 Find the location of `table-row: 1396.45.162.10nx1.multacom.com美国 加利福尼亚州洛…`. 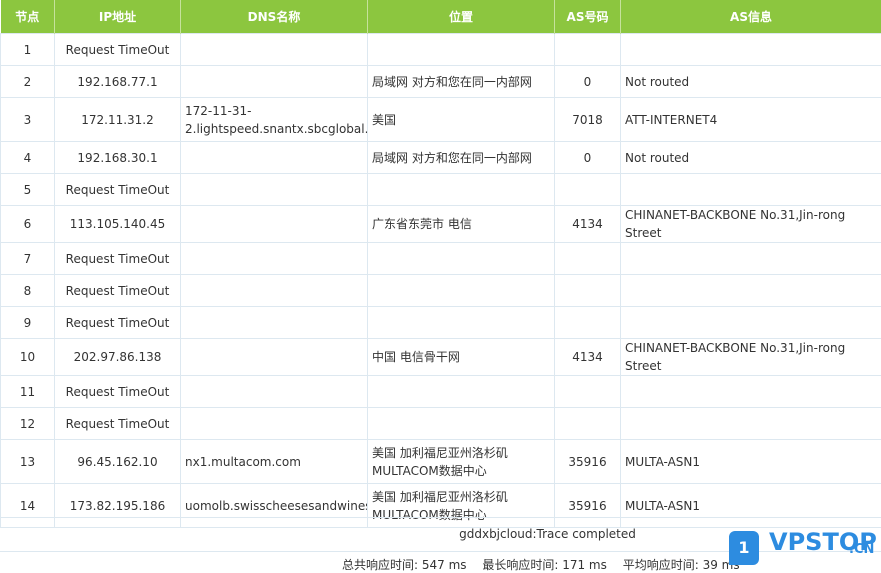

table-row: 1396.45.162.10nx1.multacom.com美国 加利福尼亚州洛… is located at coordinates (441, 462).